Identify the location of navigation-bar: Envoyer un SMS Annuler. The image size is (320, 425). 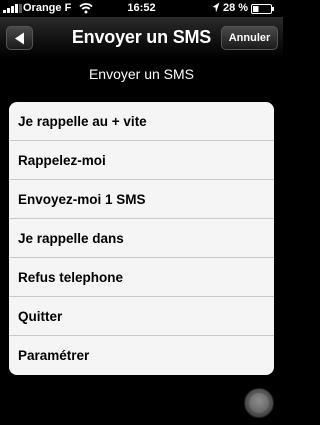
(141, 38).